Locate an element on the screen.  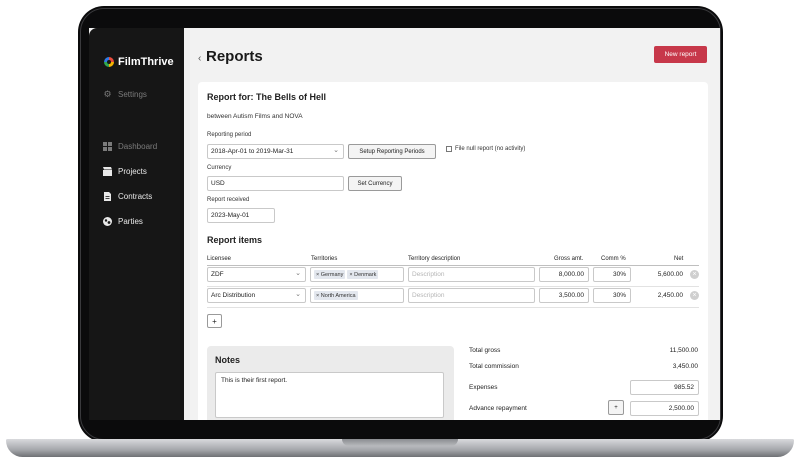
dashboard-icon is located at coordinates (107, 146).